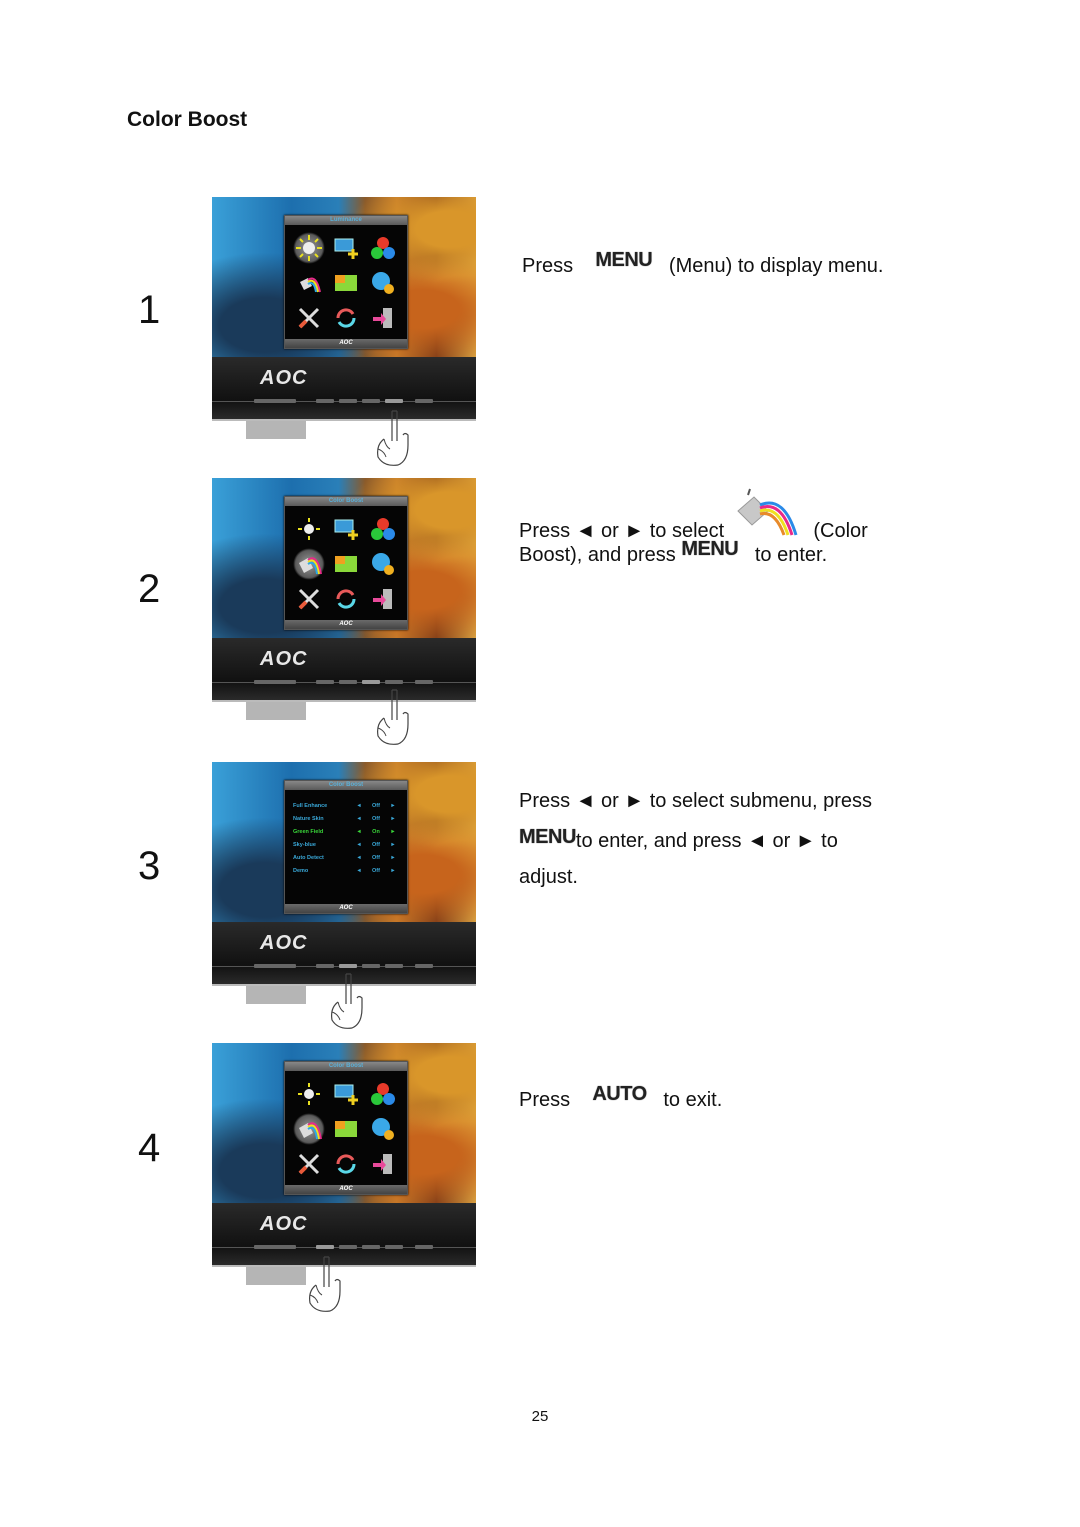 The image size is (1080, 1527). Describe the element at coordinates (310, 805) in the screenshot. I see `submenu-item-label: Full Enhance` at that location.